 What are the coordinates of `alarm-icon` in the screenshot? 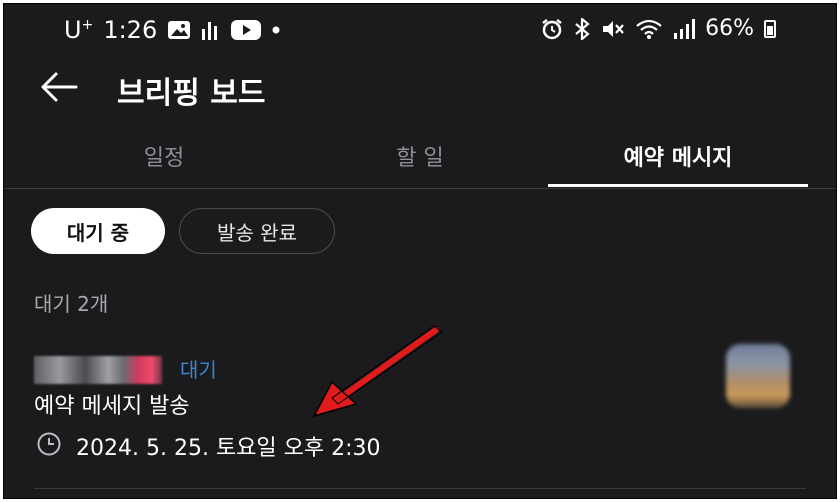 It's located at (552, 28).